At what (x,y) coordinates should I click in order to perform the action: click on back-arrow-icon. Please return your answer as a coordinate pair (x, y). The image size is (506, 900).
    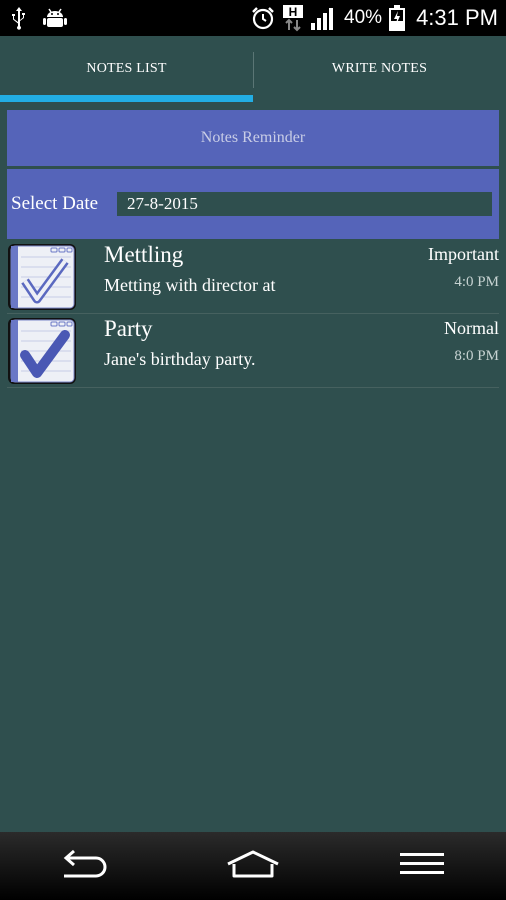
    Looking at the image, I should click on (84, 866).